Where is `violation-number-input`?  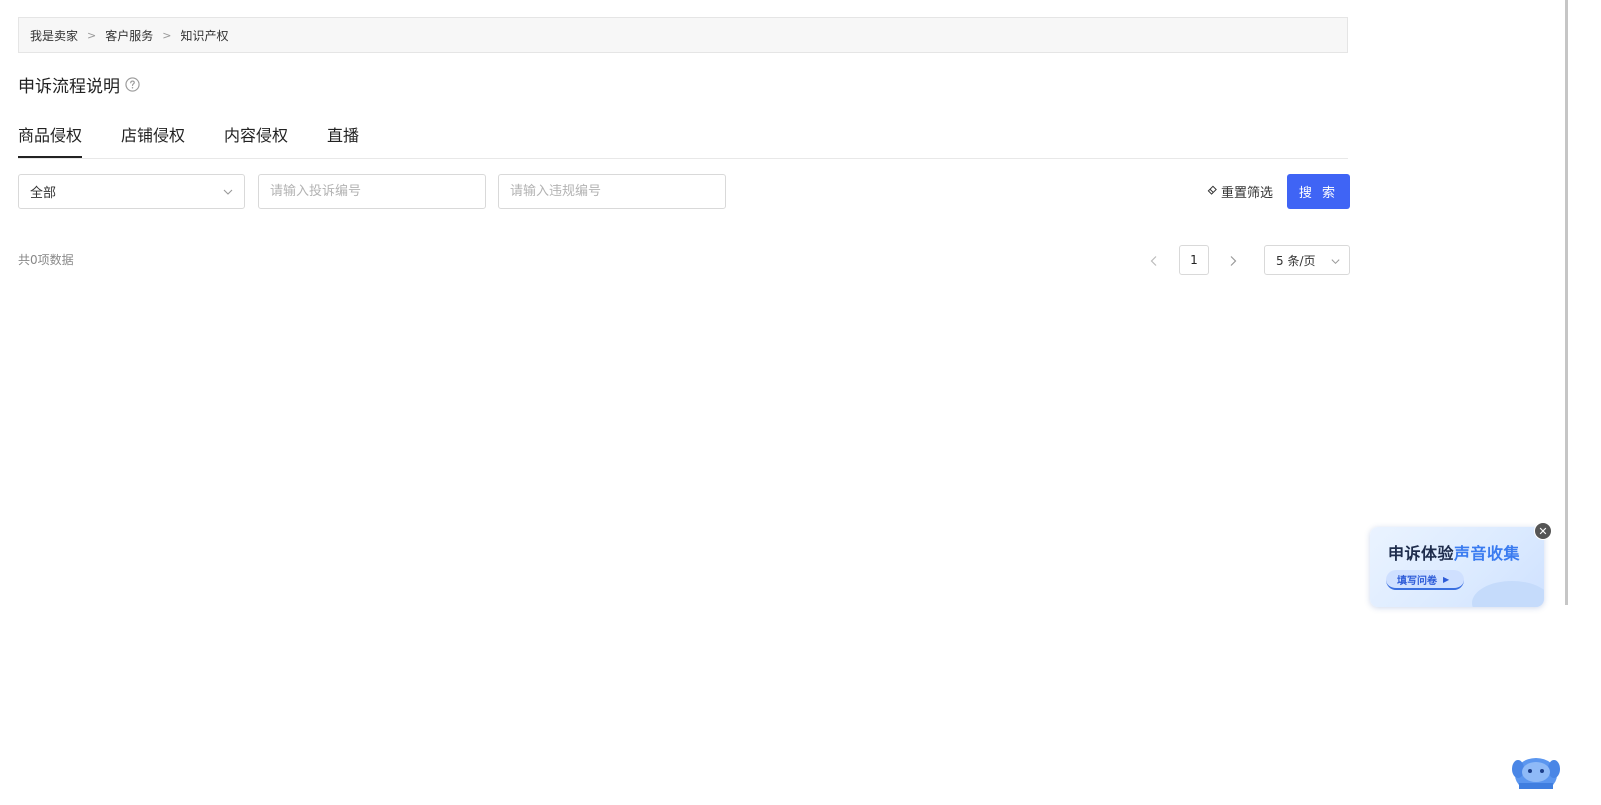 violation-number-input is located at coordinates (612, 191).